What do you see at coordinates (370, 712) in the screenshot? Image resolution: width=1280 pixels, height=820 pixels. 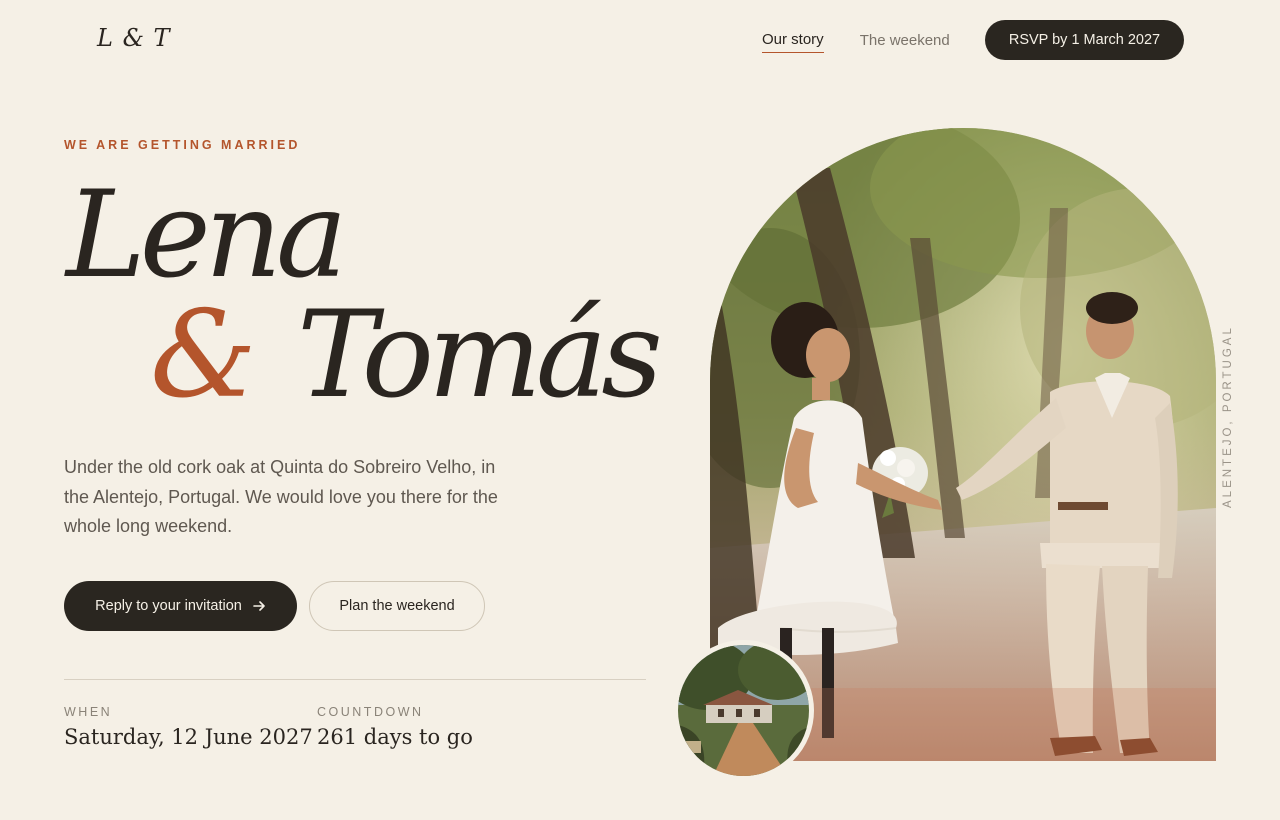 I see `countdown-label: COUNTDOWN` at bounding box center [370, 712].